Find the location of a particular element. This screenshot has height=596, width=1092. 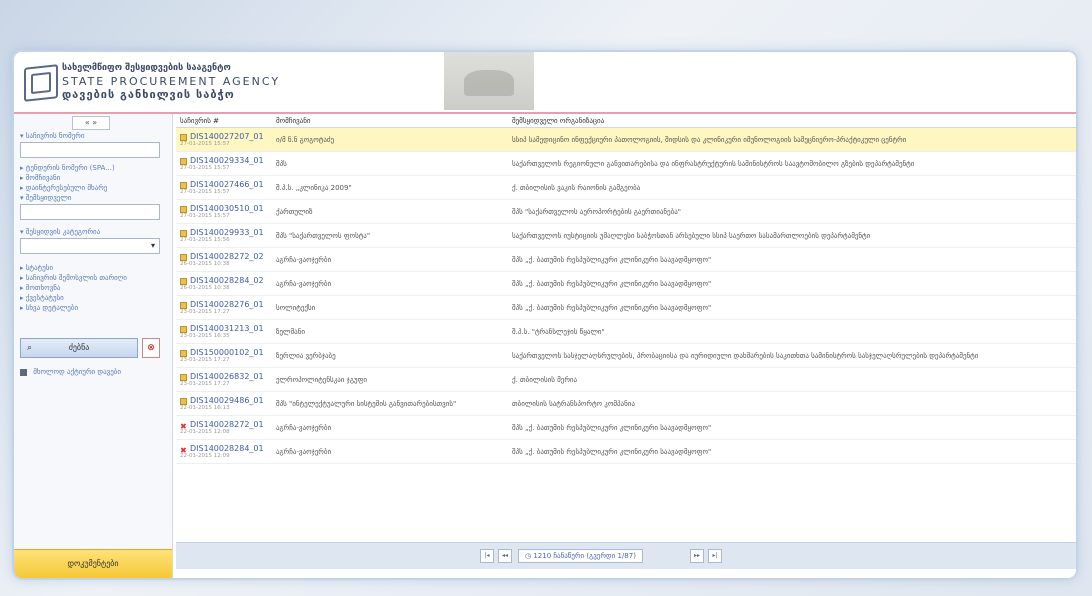

last-page-button: ▸| is located at coordinates (715, 556).